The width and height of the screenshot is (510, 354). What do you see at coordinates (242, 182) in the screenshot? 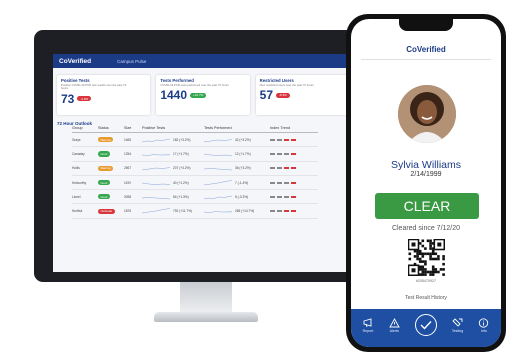
I see `cell-tests-value: 7 (-1.4%)` at bounding box center [242, 182].